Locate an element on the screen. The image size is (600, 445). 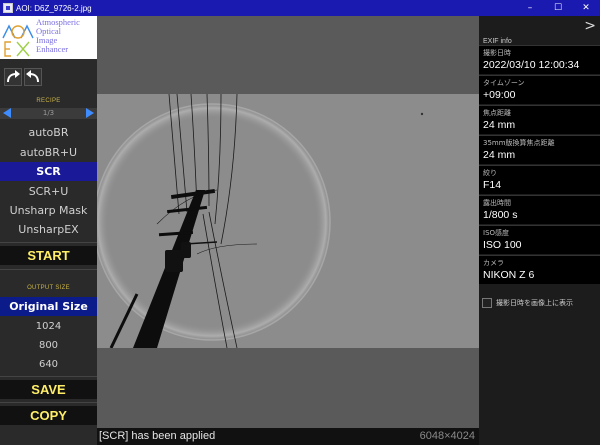
recipe-item-autobr-u: autoBR+U is located at coordinates (48, 152).